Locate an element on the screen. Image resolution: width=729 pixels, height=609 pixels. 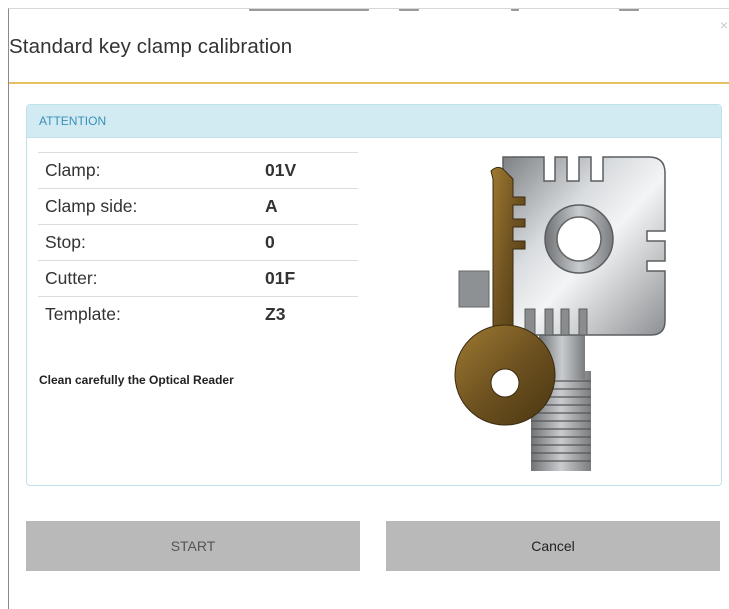
row-label-stop: Stop: is located at coordinates (151, 242).